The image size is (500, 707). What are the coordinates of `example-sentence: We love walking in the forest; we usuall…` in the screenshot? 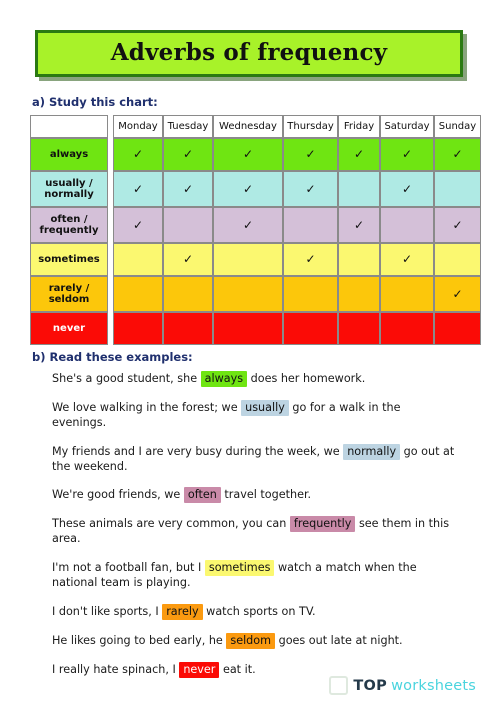 It's located at (254, 415).